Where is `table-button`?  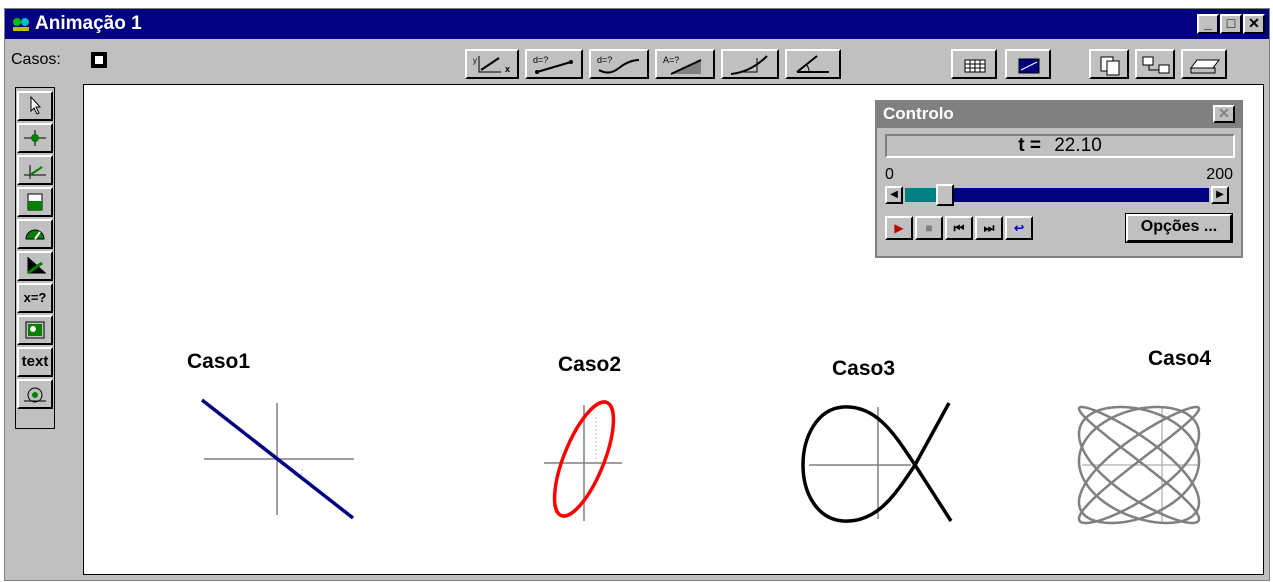 table-button is located at coordinates (974, 64).